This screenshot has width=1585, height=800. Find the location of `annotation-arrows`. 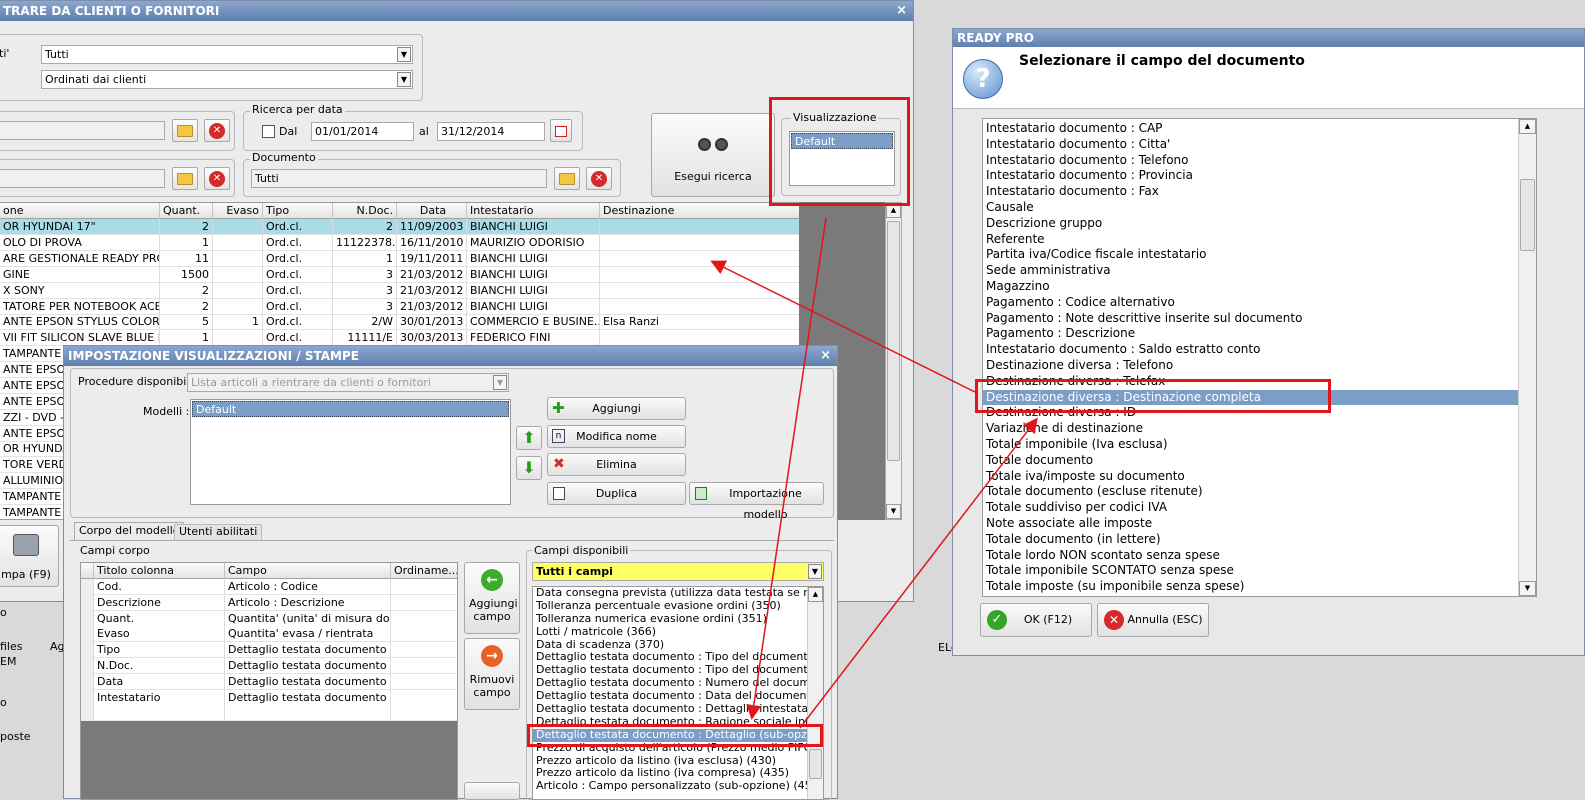

annotation-arrows is located at coordinates (874, 473).